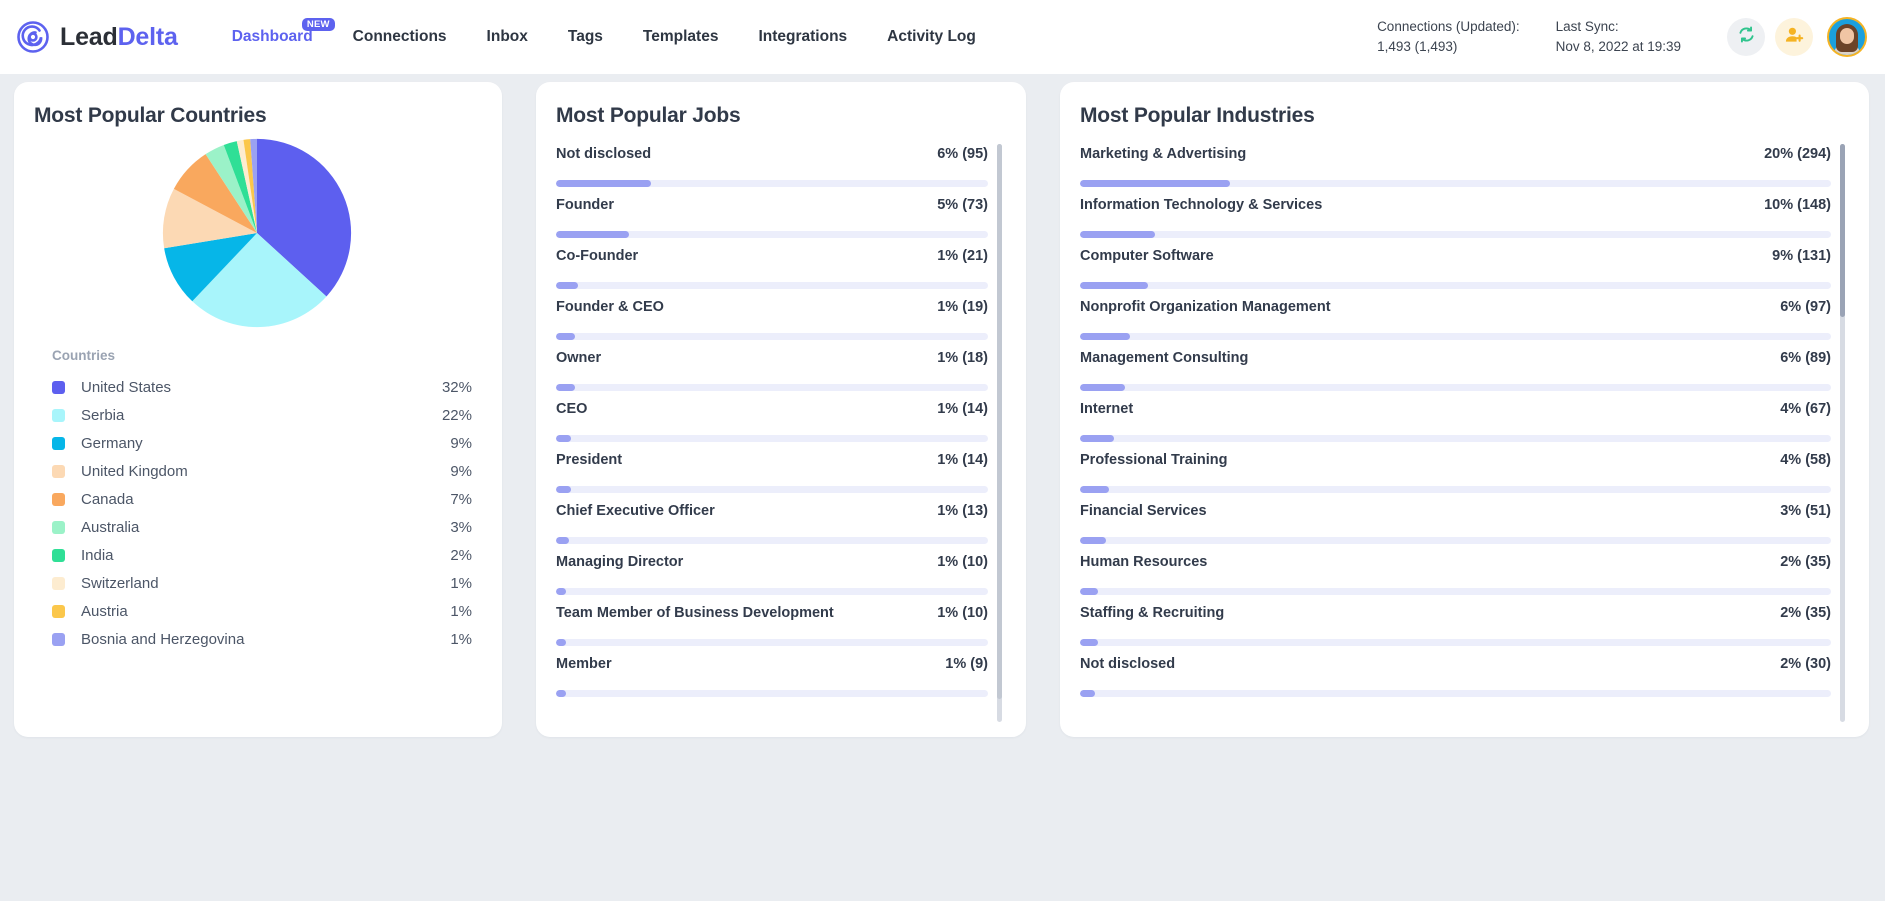 This screenshot has height=901, width=1885. What do you see at coordinates (1805, 562) in the screenshot?
I see `bar-item-value: 2% (35)` at bounding box center [1805, 562].